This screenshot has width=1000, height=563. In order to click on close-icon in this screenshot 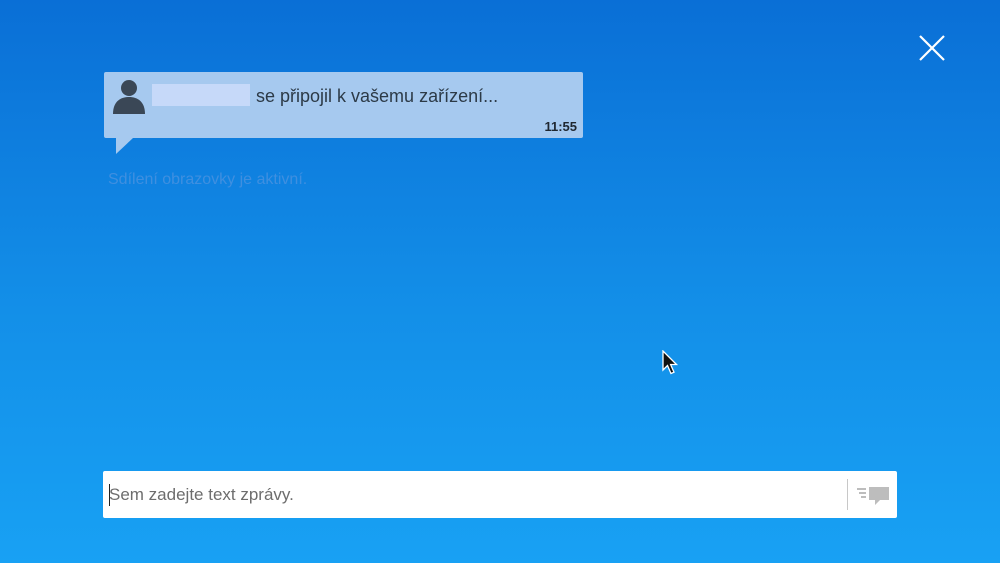, I will do `click(932, 48)`.